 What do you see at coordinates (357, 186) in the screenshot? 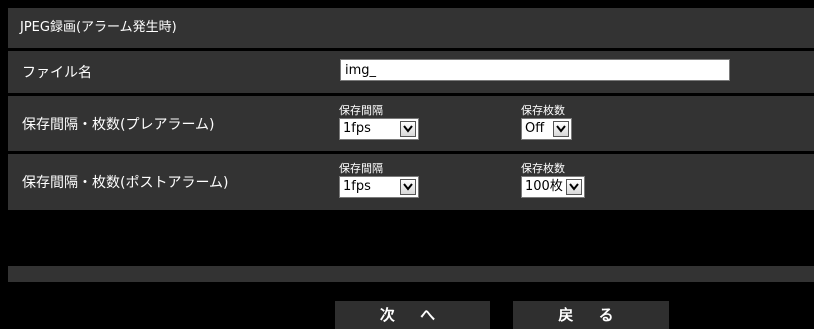
I see `post-alarm-interval-value: 1fps` at bounding box center [357, 186].